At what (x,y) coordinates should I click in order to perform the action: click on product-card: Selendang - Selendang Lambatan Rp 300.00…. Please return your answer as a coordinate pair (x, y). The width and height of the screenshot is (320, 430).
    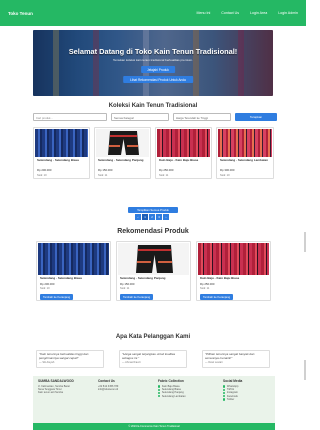
    Looking at the image, I should click on (245, 153).